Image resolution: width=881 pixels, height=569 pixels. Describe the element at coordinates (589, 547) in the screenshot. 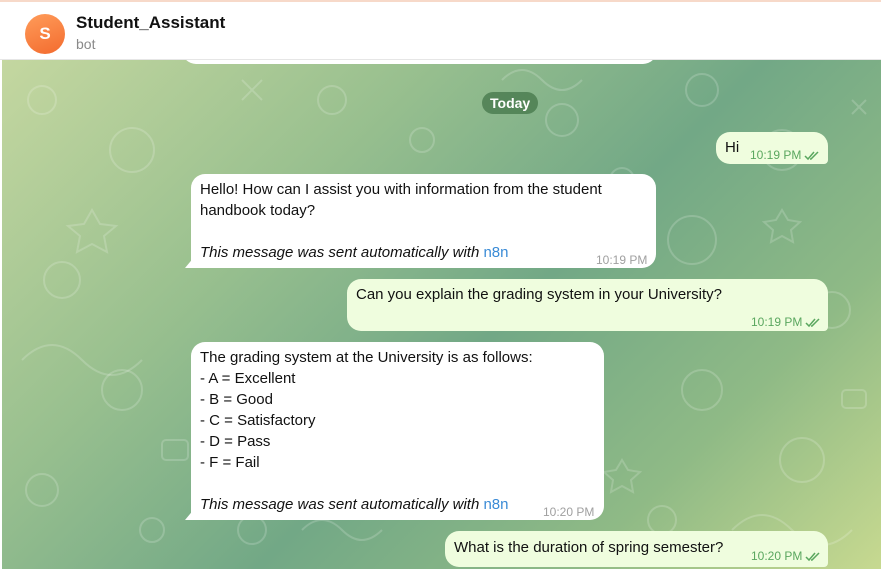

I see `message-text: What is the duration of spring semester?` at that location.